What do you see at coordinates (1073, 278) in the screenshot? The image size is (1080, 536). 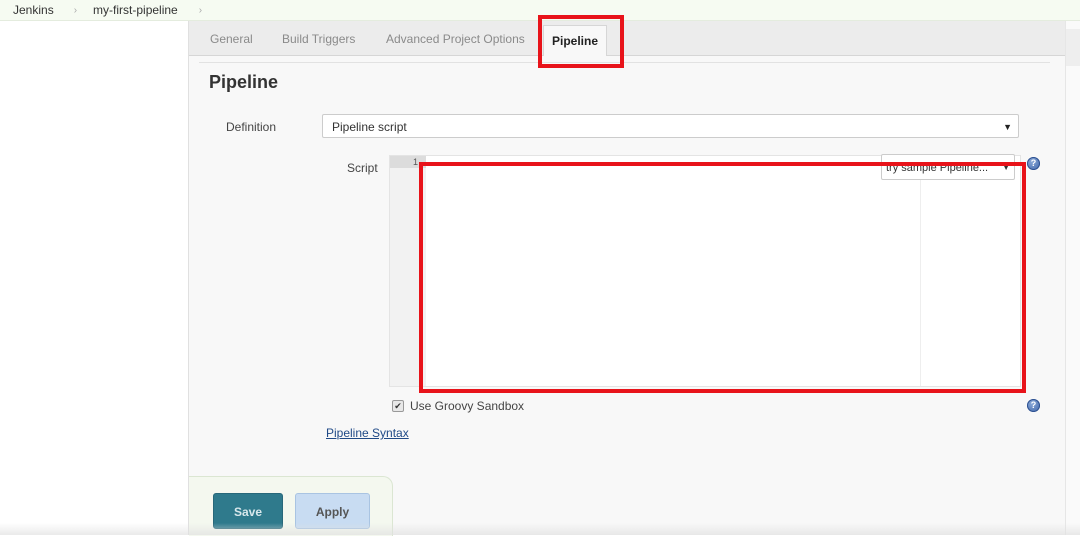 I see `scrollbar` at bounding box center [1073, 278].